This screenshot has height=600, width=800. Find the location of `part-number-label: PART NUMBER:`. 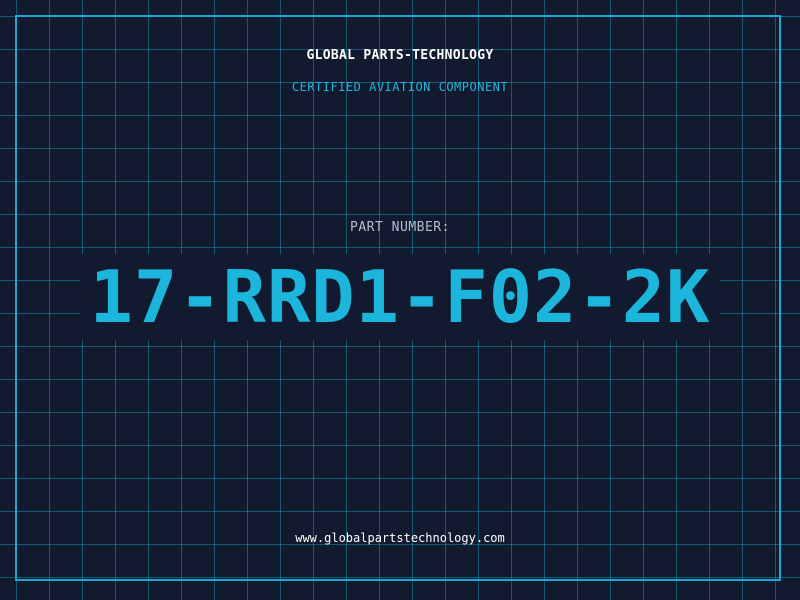

part-number-label: PART NUMBER: is located at coordinates (400, 227).